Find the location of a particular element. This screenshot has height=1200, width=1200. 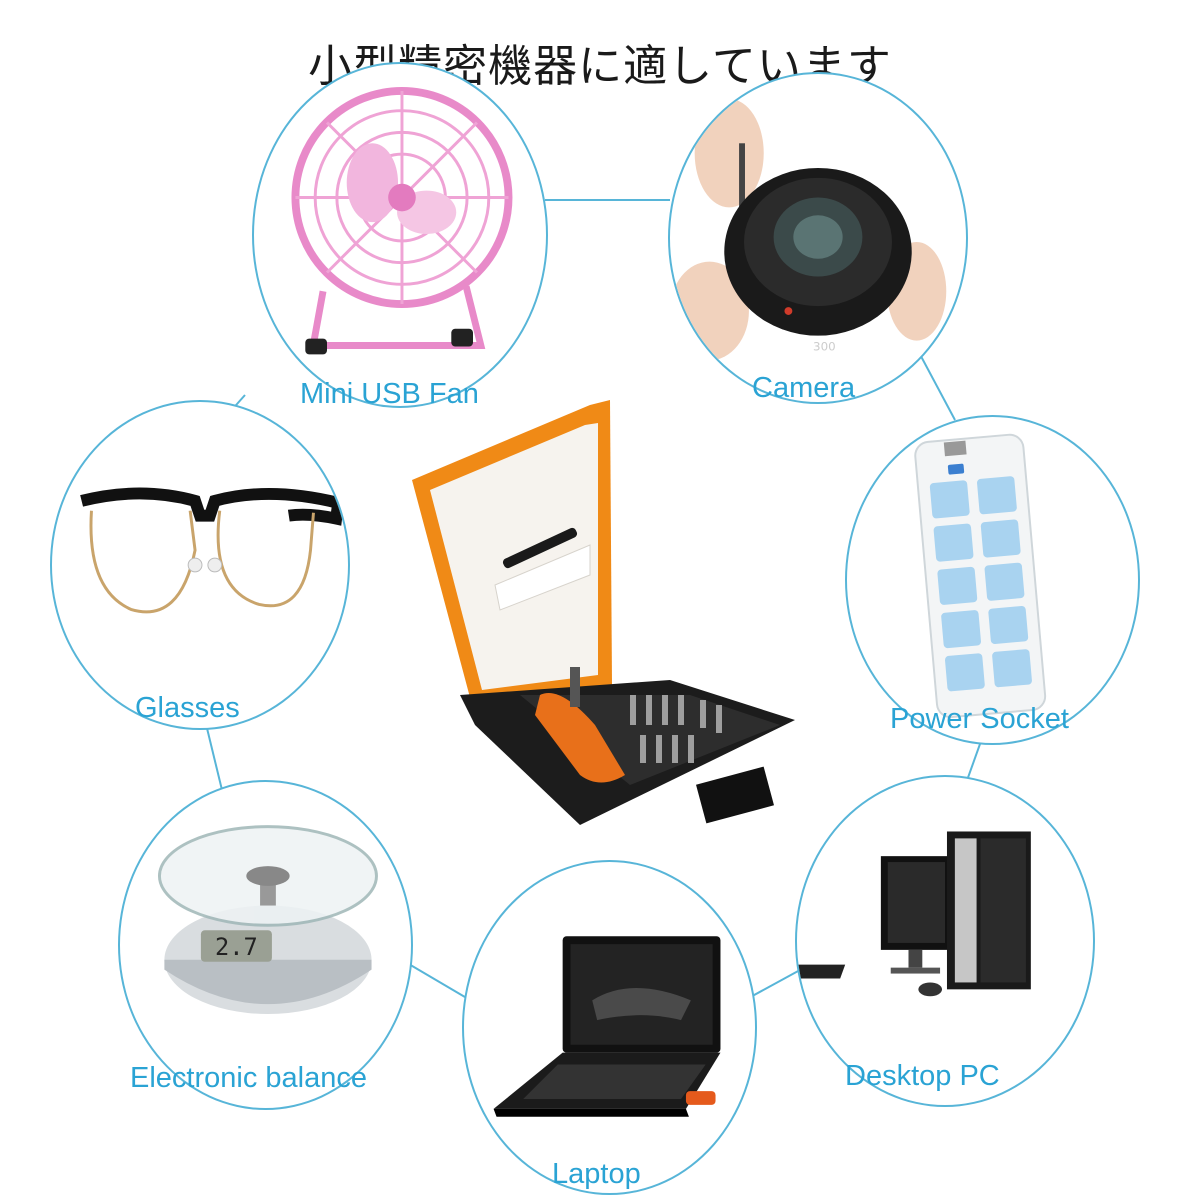

glasses-label: Glasses is located at coordinates (187, 708).